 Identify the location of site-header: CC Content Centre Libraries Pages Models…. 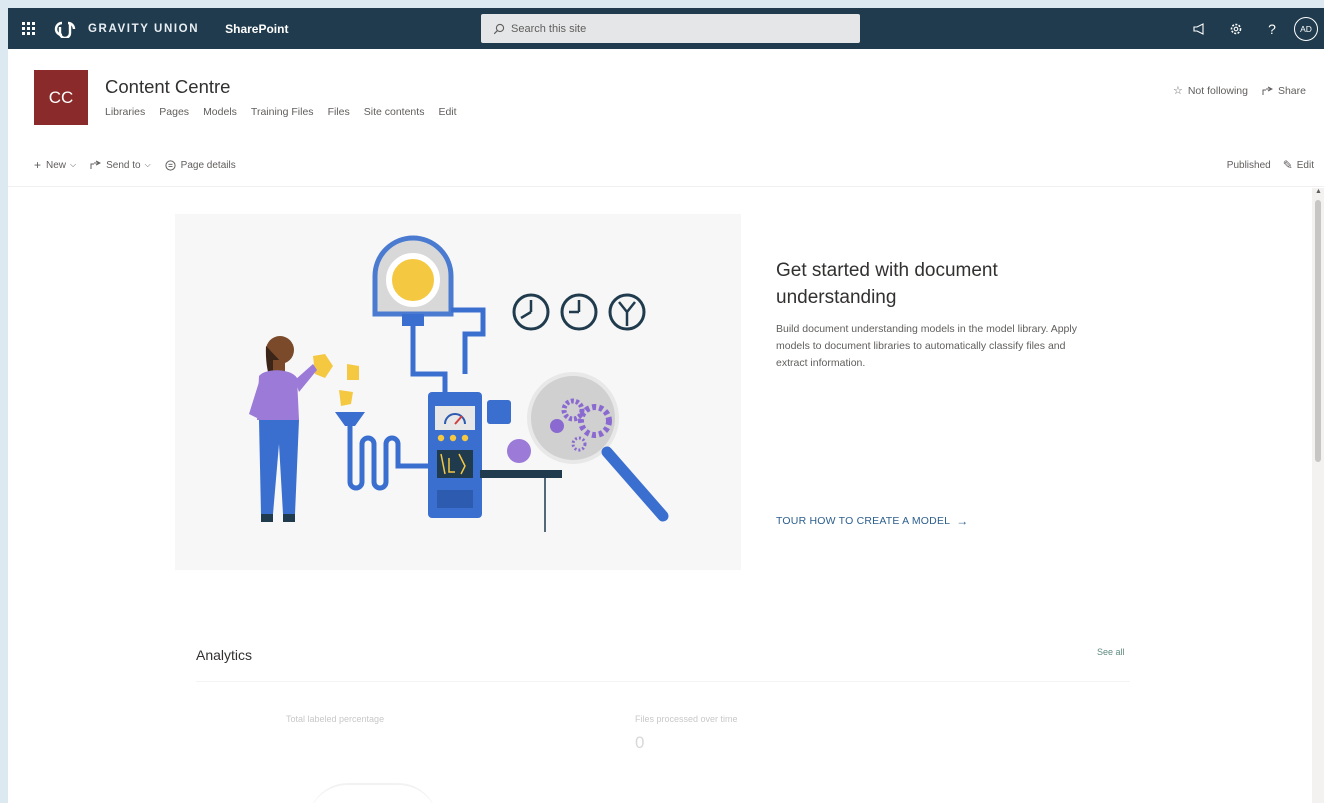
(666, 96).